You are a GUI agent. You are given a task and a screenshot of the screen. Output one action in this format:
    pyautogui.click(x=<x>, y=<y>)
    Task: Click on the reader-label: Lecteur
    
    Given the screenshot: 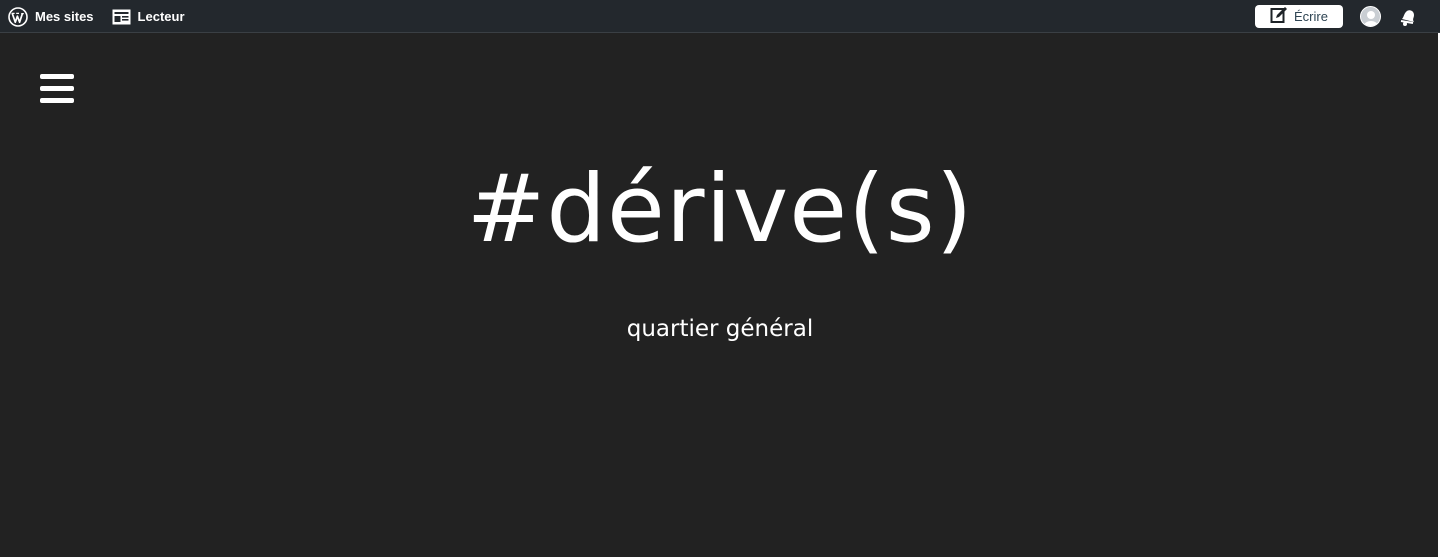 What is the action you would take?
    pyautogui.click(x=161, y=16)
    